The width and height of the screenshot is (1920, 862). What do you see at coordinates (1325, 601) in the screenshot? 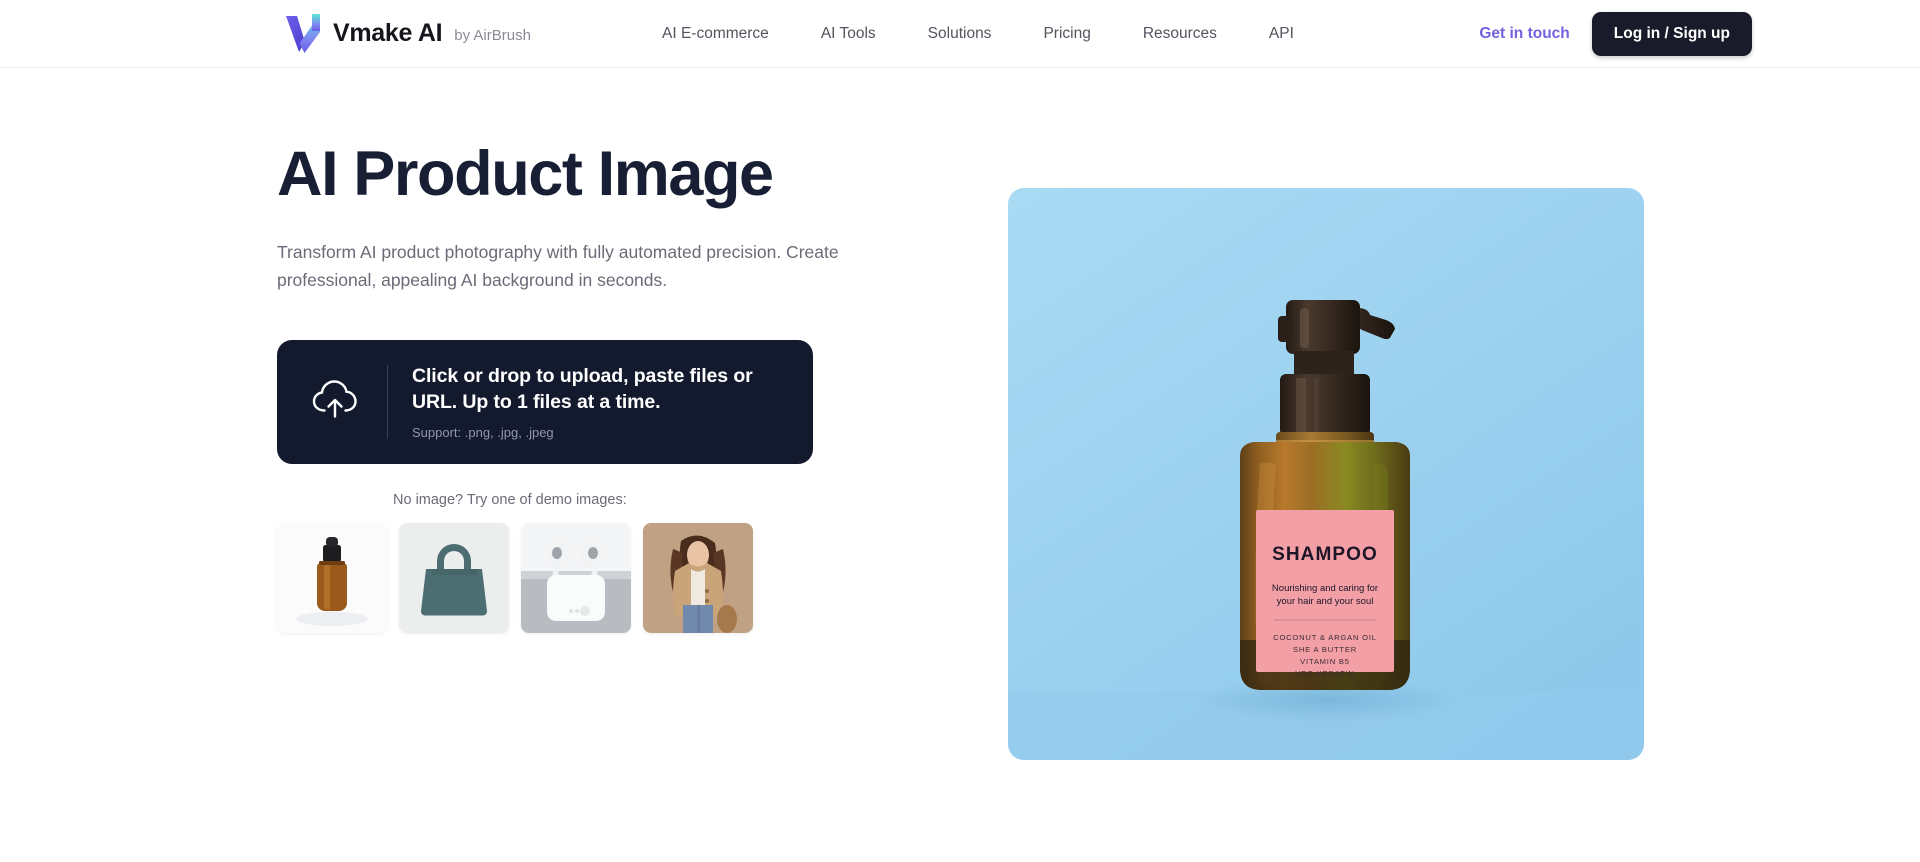
I see `product-label-tagline-2: your hair and your soul` at bounding box center [1325, 601].